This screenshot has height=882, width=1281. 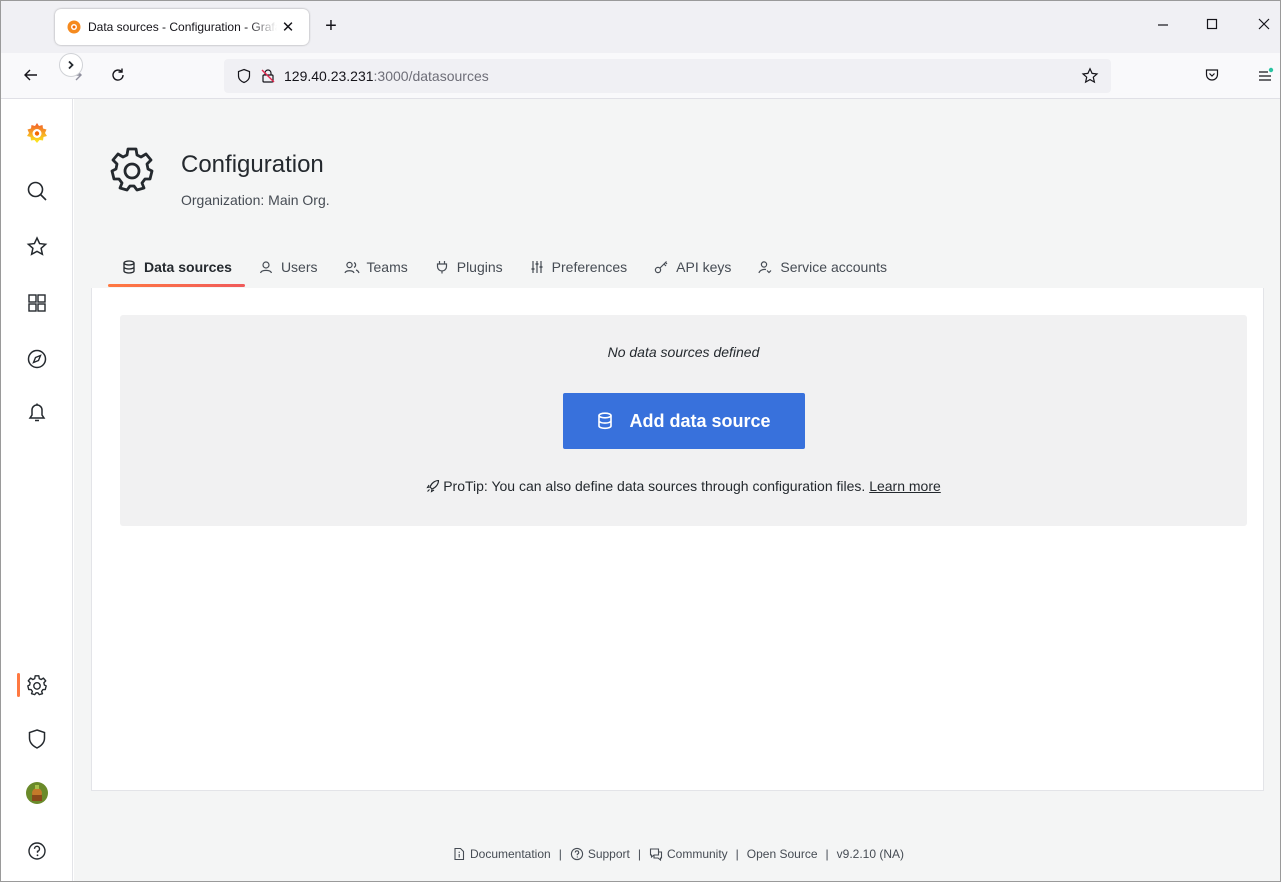 What do you see at coordinates (822, 267) in the screenshot?
I see `tab-service-accounts: Service accounts` at bounding box center [822, 267].